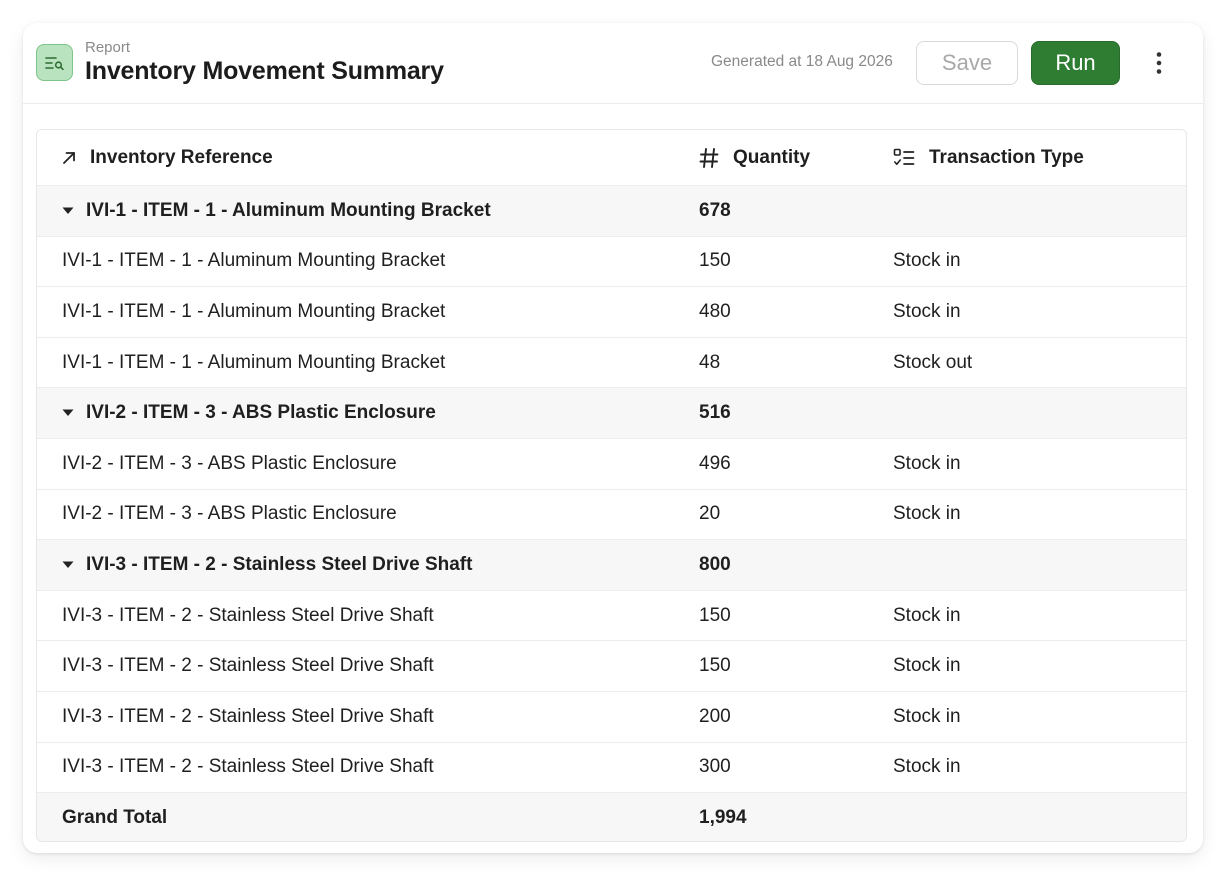 This screenshot has height=877, width=1227. Describe the element at coordinates (715, 564) in the screenshot. I see `group-total: 800` at that location.